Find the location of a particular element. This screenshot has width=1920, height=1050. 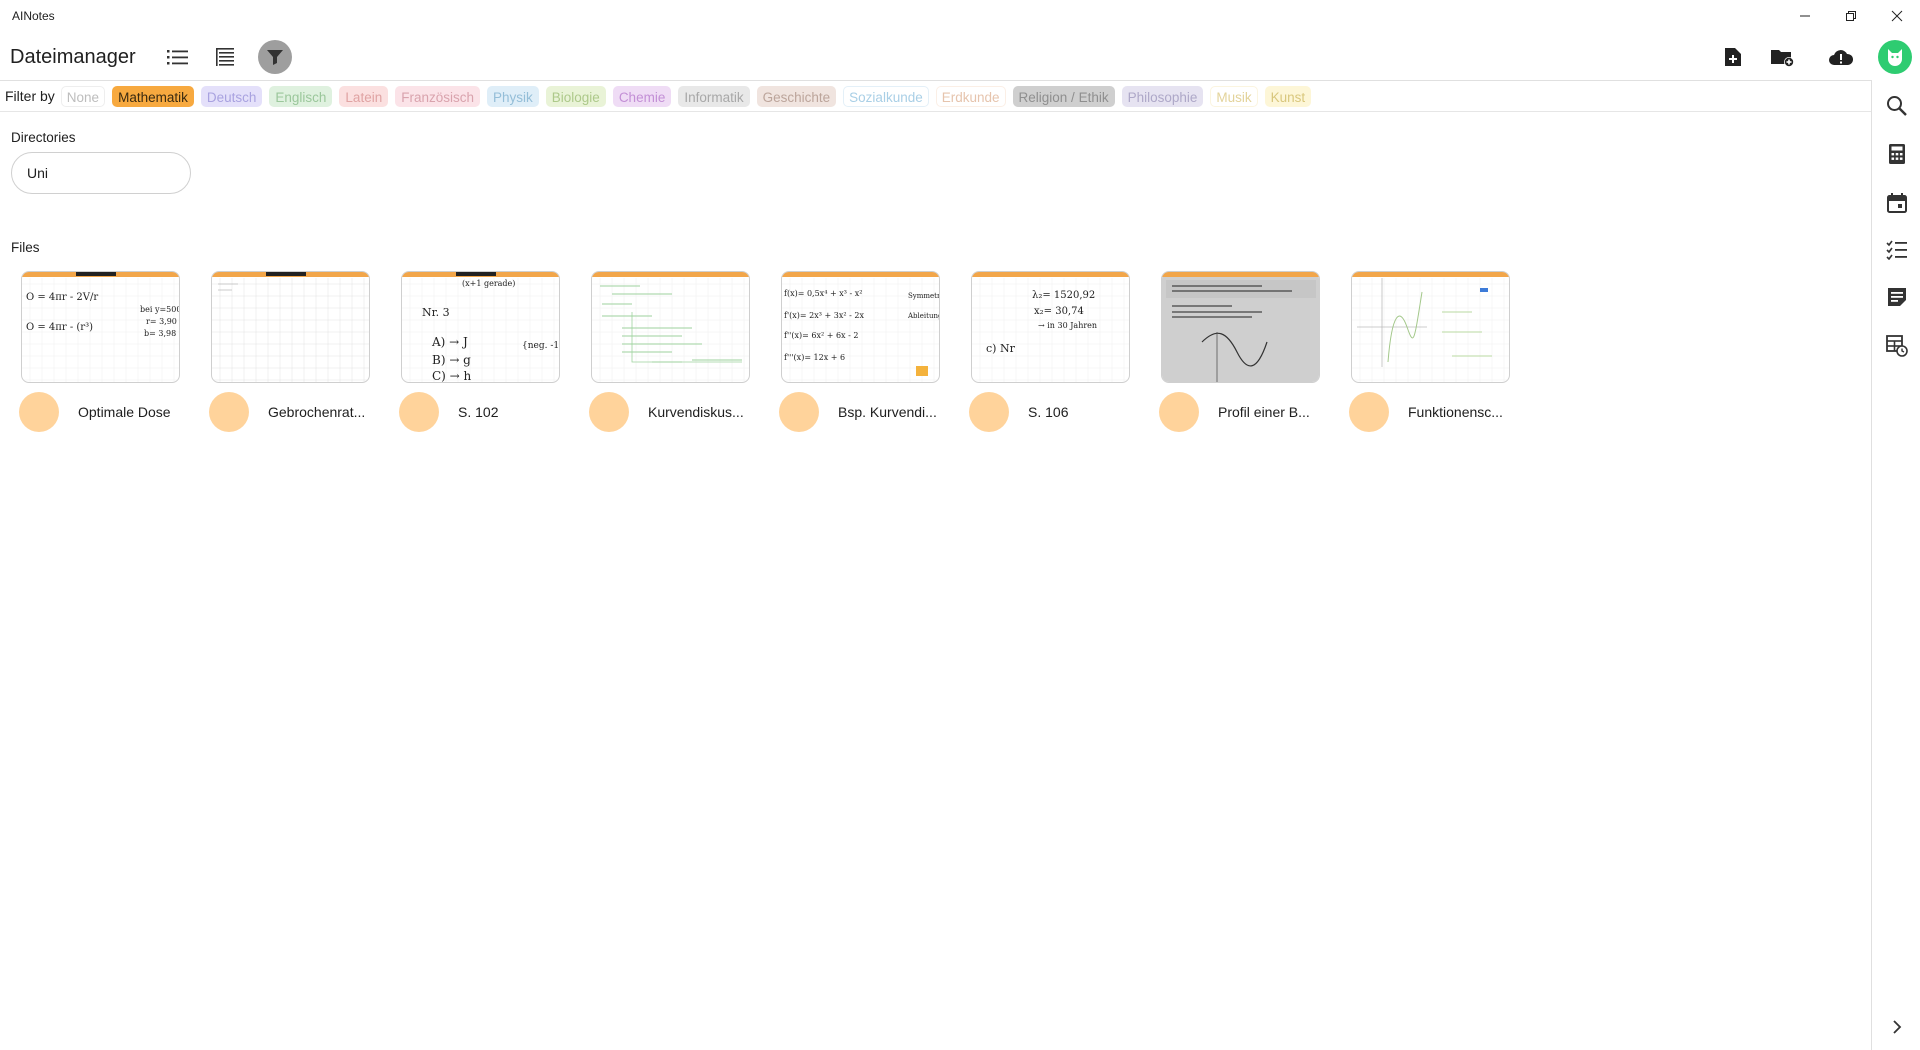

page-title: Dateimanager is located at coordinates (73, 56).